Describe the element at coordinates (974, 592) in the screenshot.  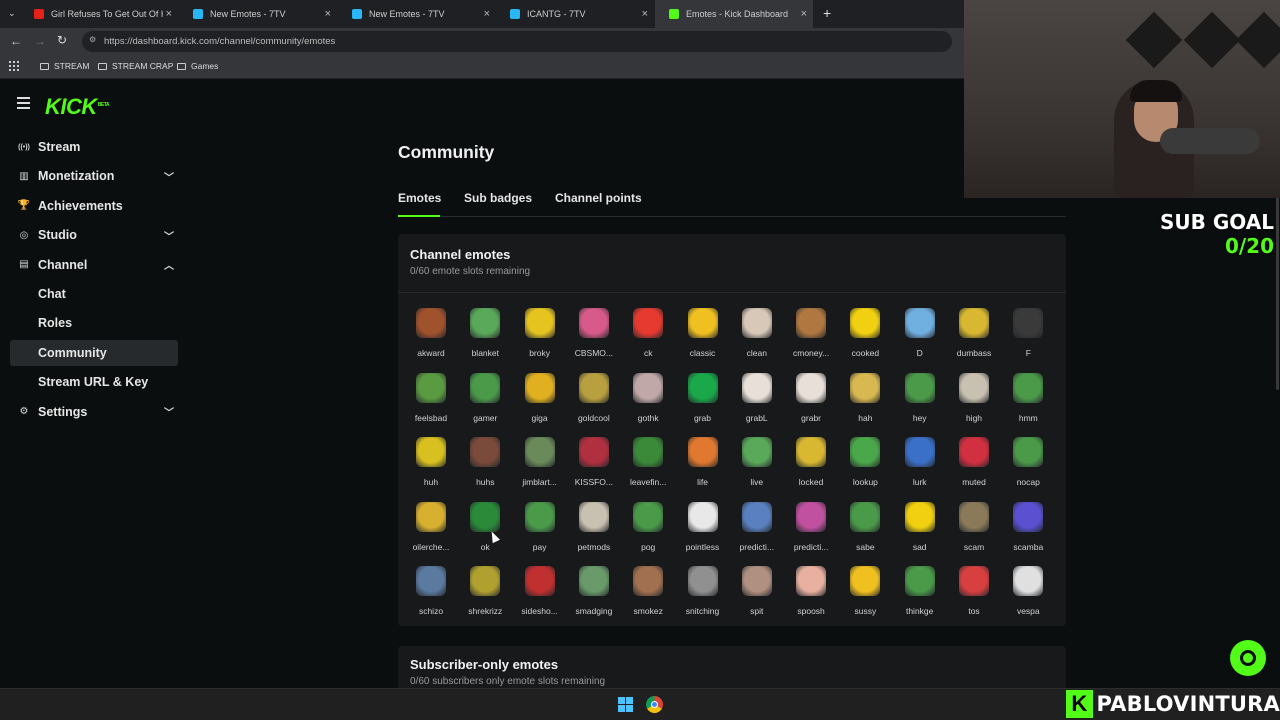
I see `emote-item: tos` at that location.